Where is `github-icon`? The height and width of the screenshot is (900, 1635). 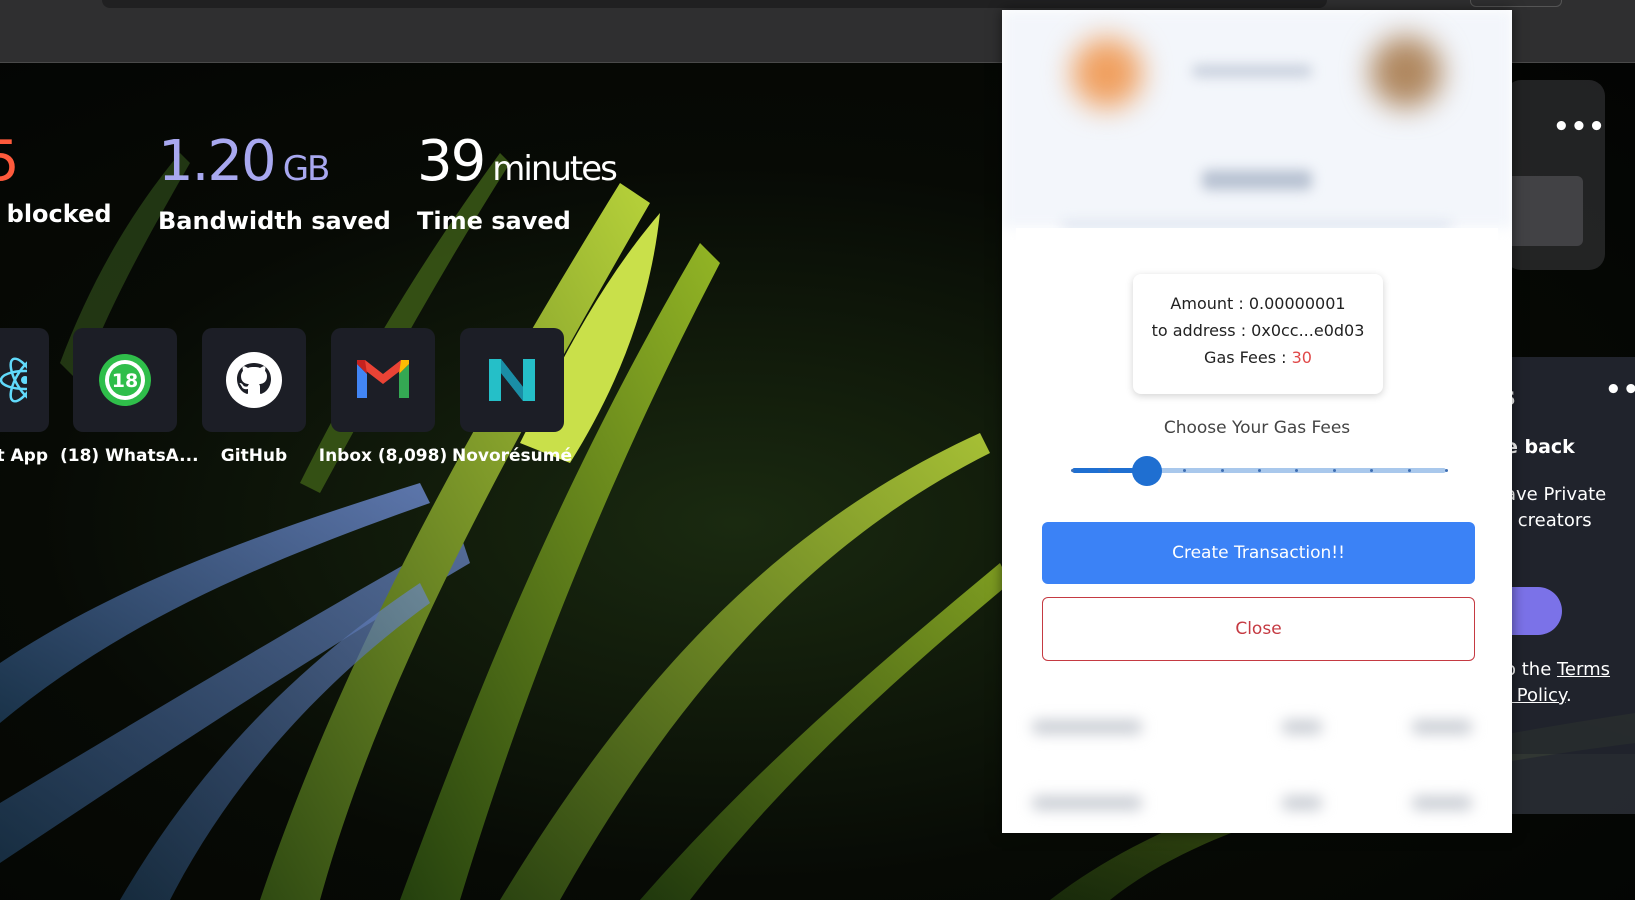 github-icon is located at coordinates (254, 380).